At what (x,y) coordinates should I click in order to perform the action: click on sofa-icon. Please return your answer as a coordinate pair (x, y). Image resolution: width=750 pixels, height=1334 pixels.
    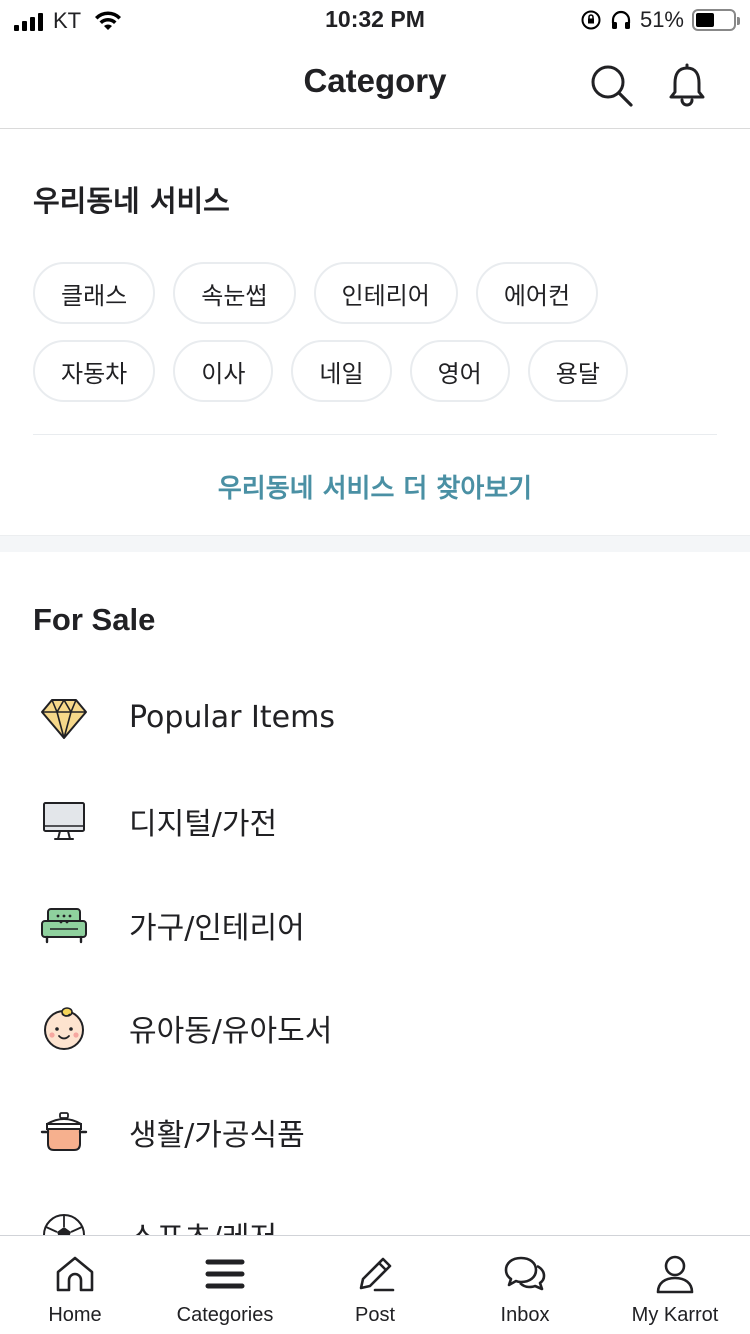
    Looking at the image, I should click on (64, 925).